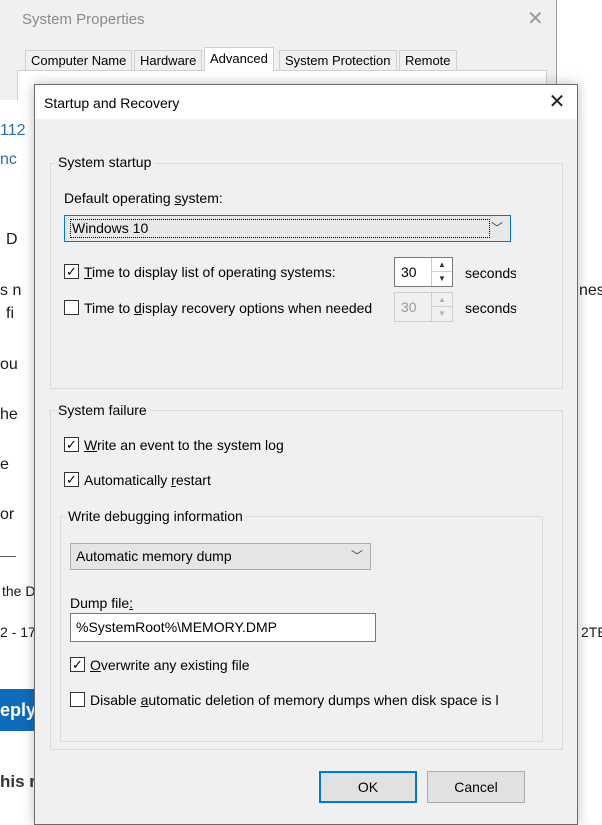  I want to click on tab-computer-name: Computer Name, so click(79, 60).